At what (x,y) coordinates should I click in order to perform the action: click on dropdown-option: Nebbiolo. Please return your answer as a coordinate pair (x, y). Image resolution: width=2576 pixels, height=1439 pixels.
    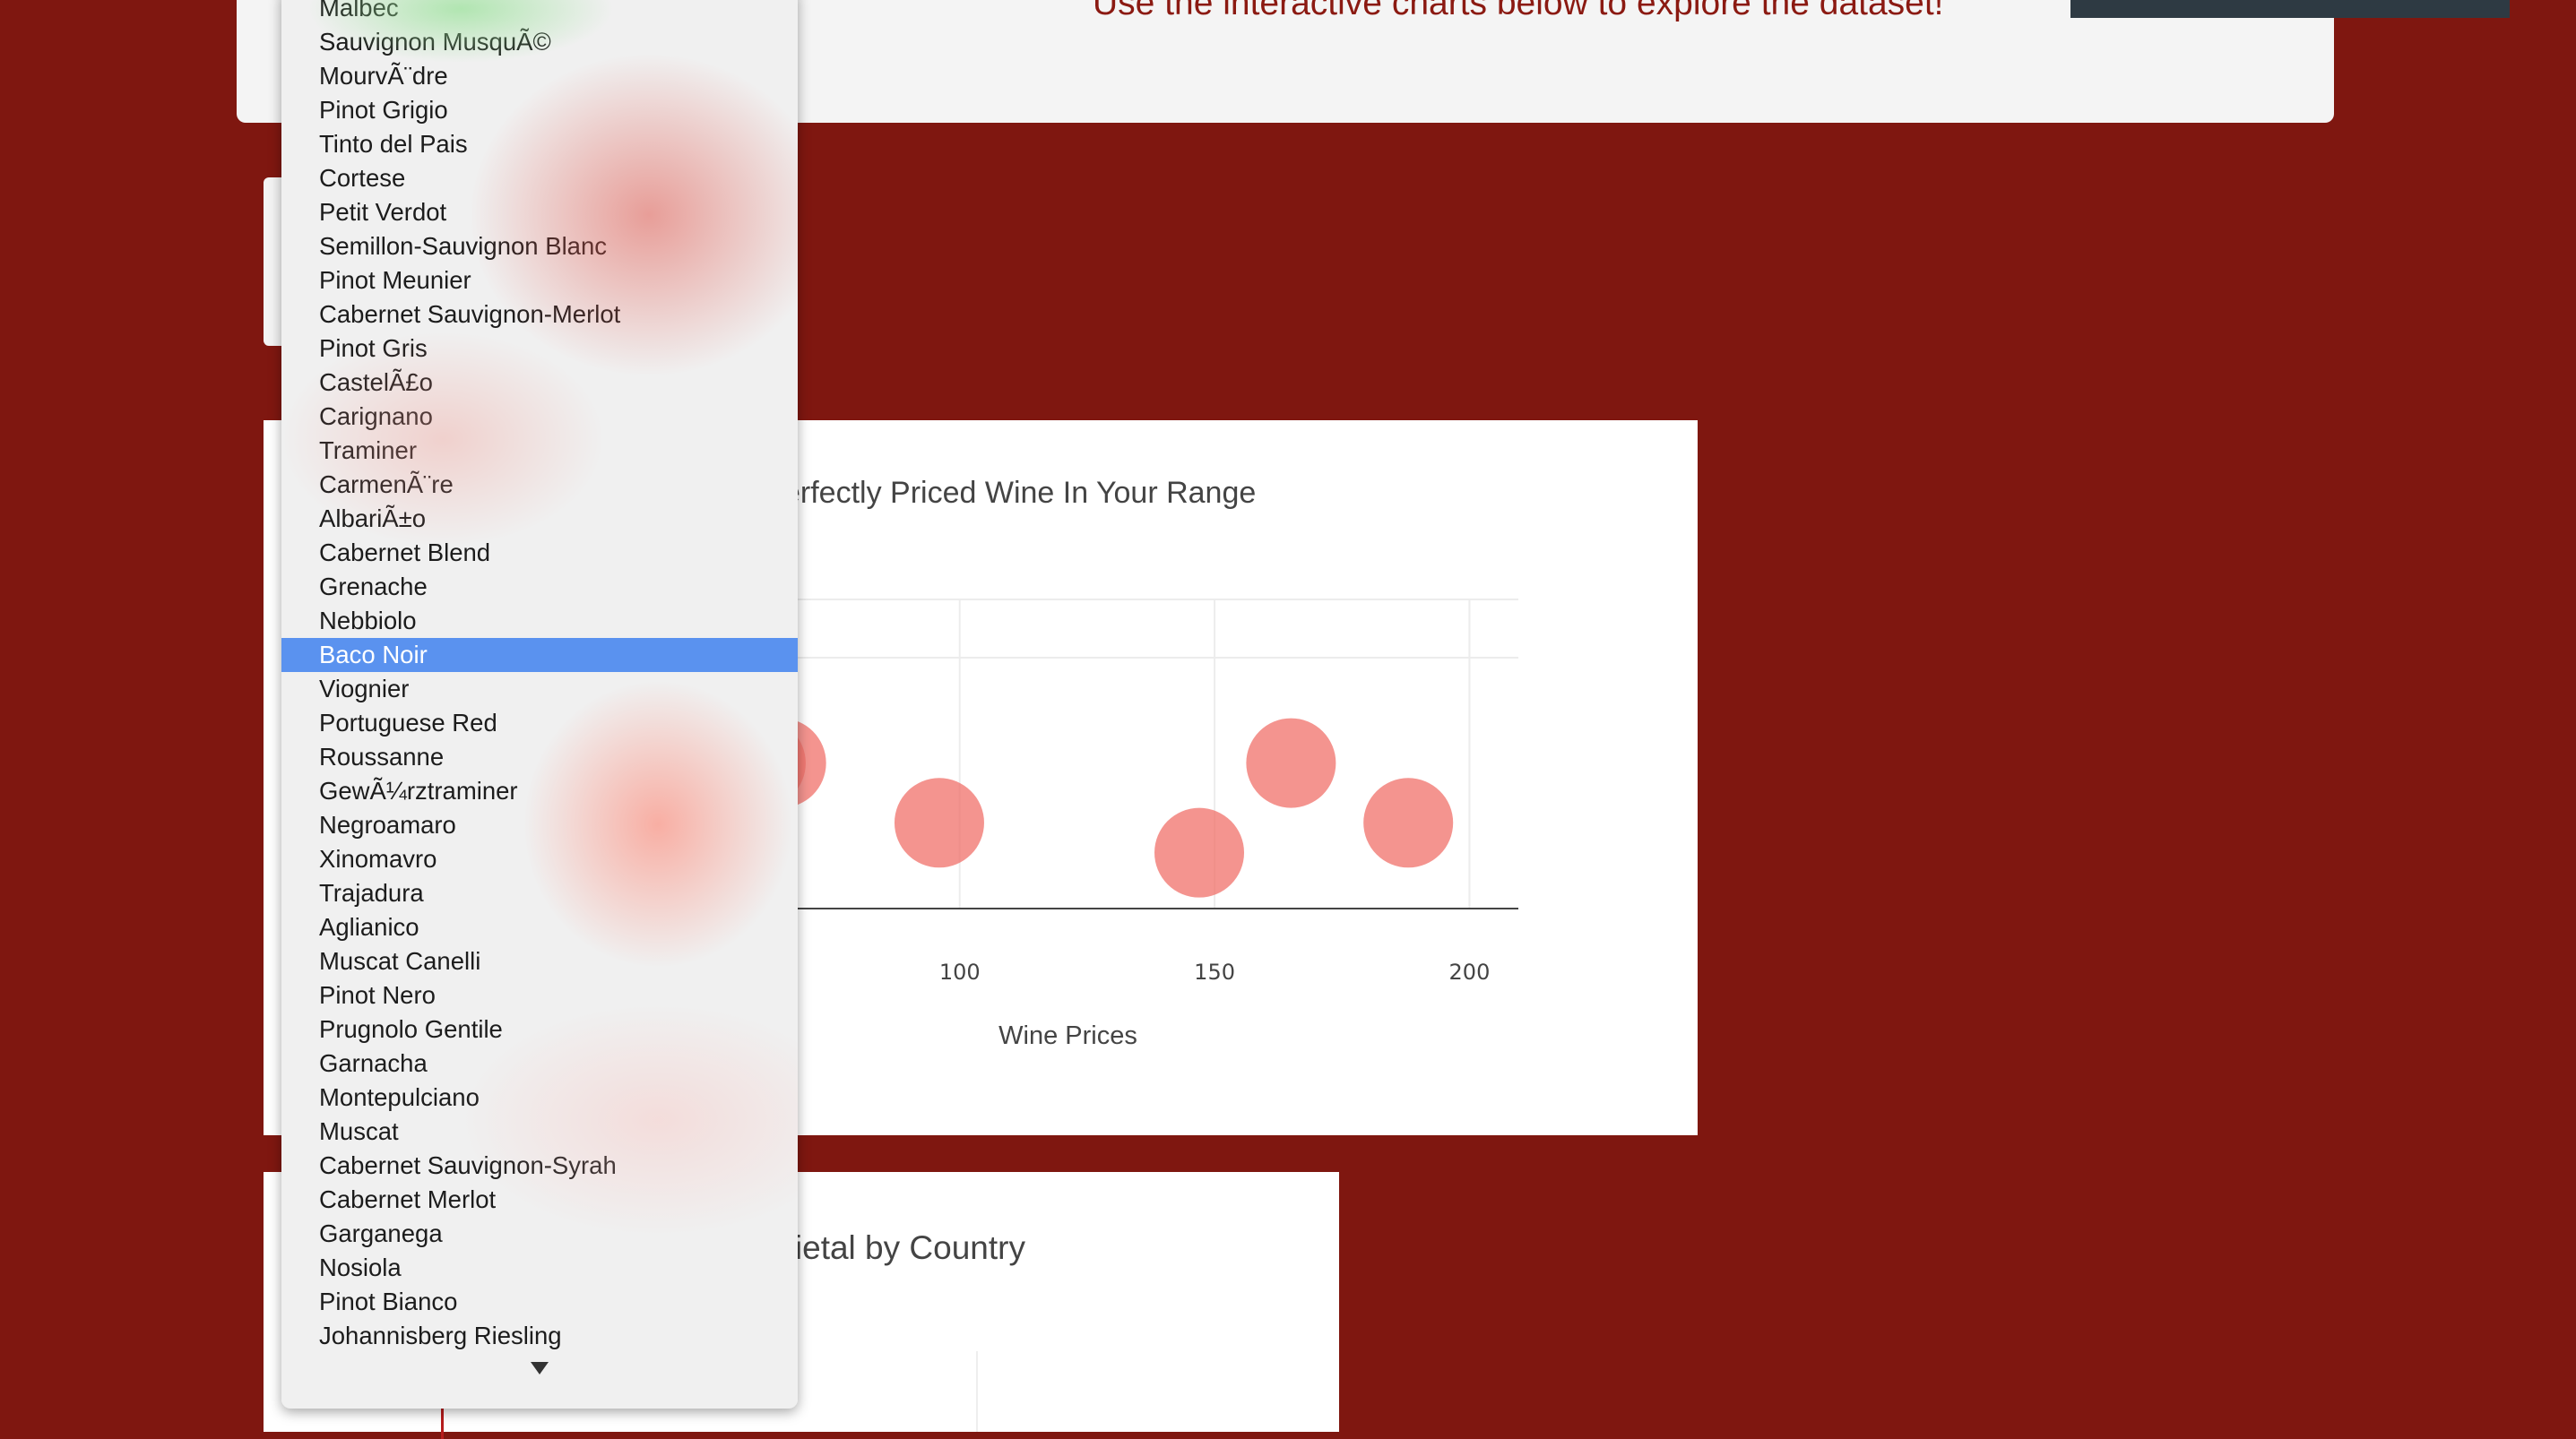
    Looking at the image, I should click on (539, 621).